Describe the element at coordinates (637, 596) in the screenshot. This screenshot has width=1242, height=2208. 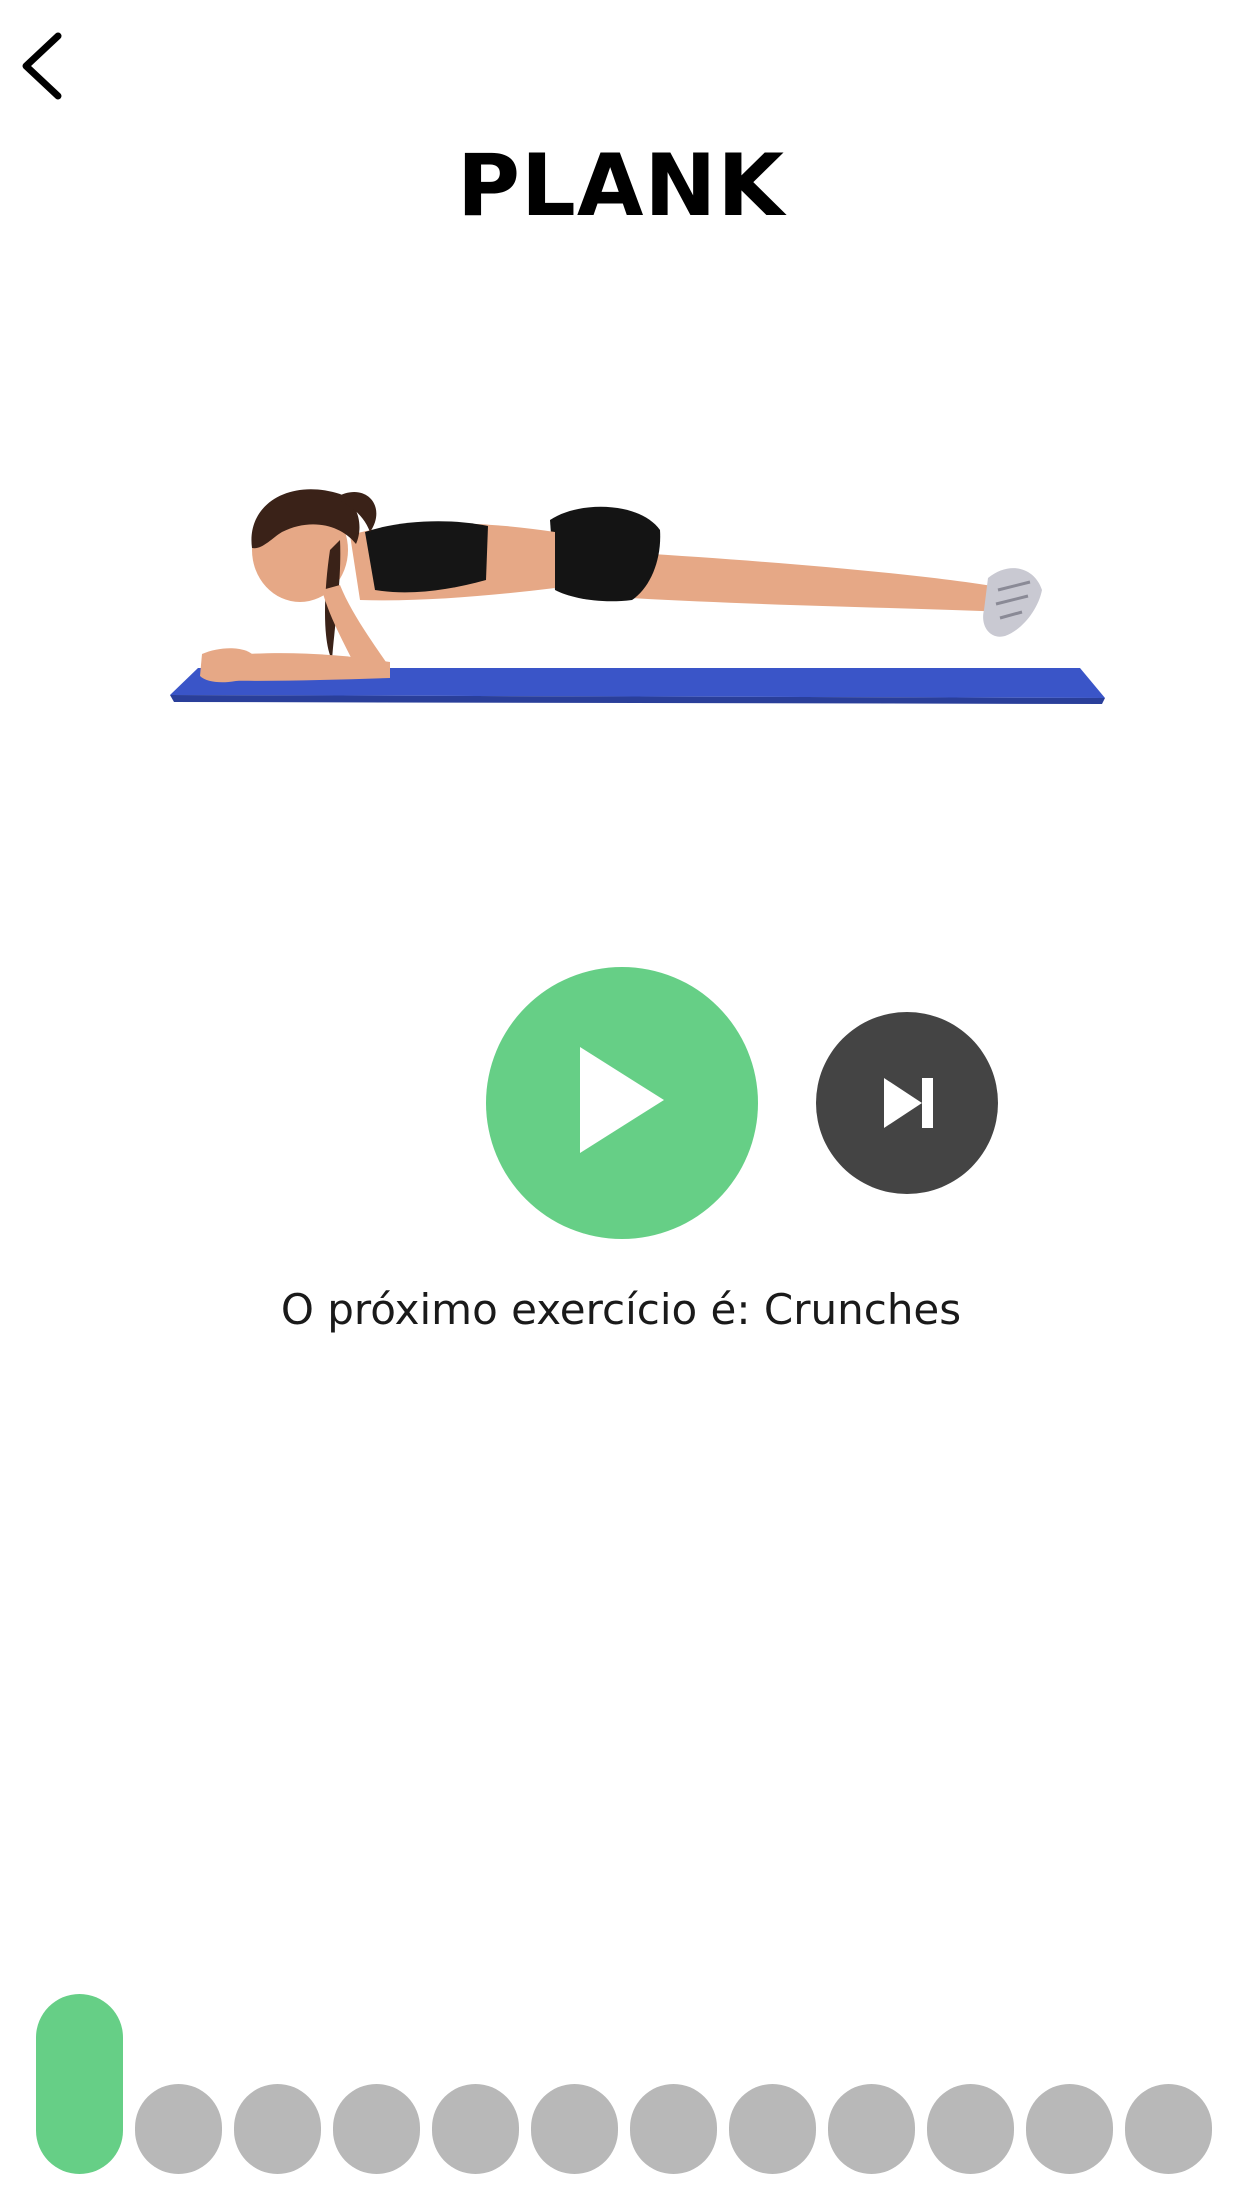
I see `plank-exercise-illustration` at that location.